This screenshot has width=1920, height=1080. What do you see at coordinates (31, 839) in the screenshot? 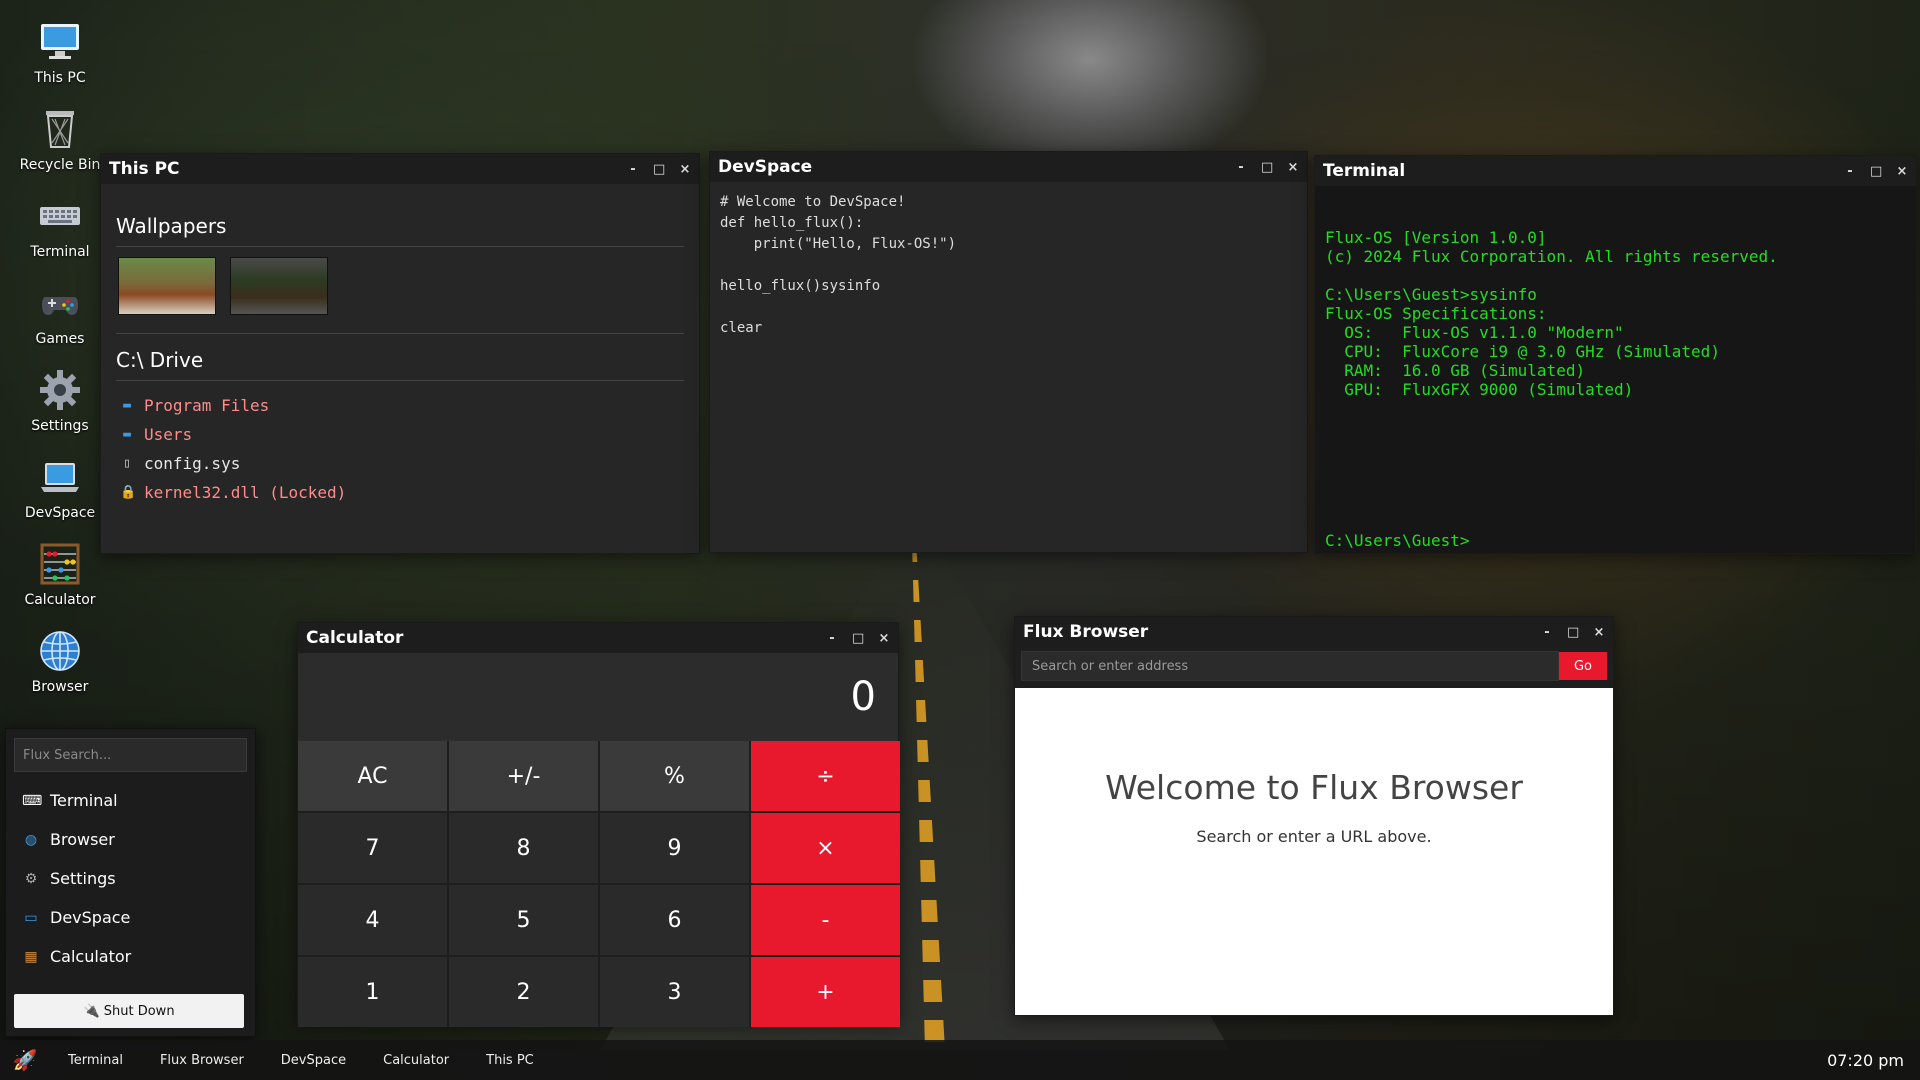
I see `globe-icon: ◍` at bounding box center [31, 839].